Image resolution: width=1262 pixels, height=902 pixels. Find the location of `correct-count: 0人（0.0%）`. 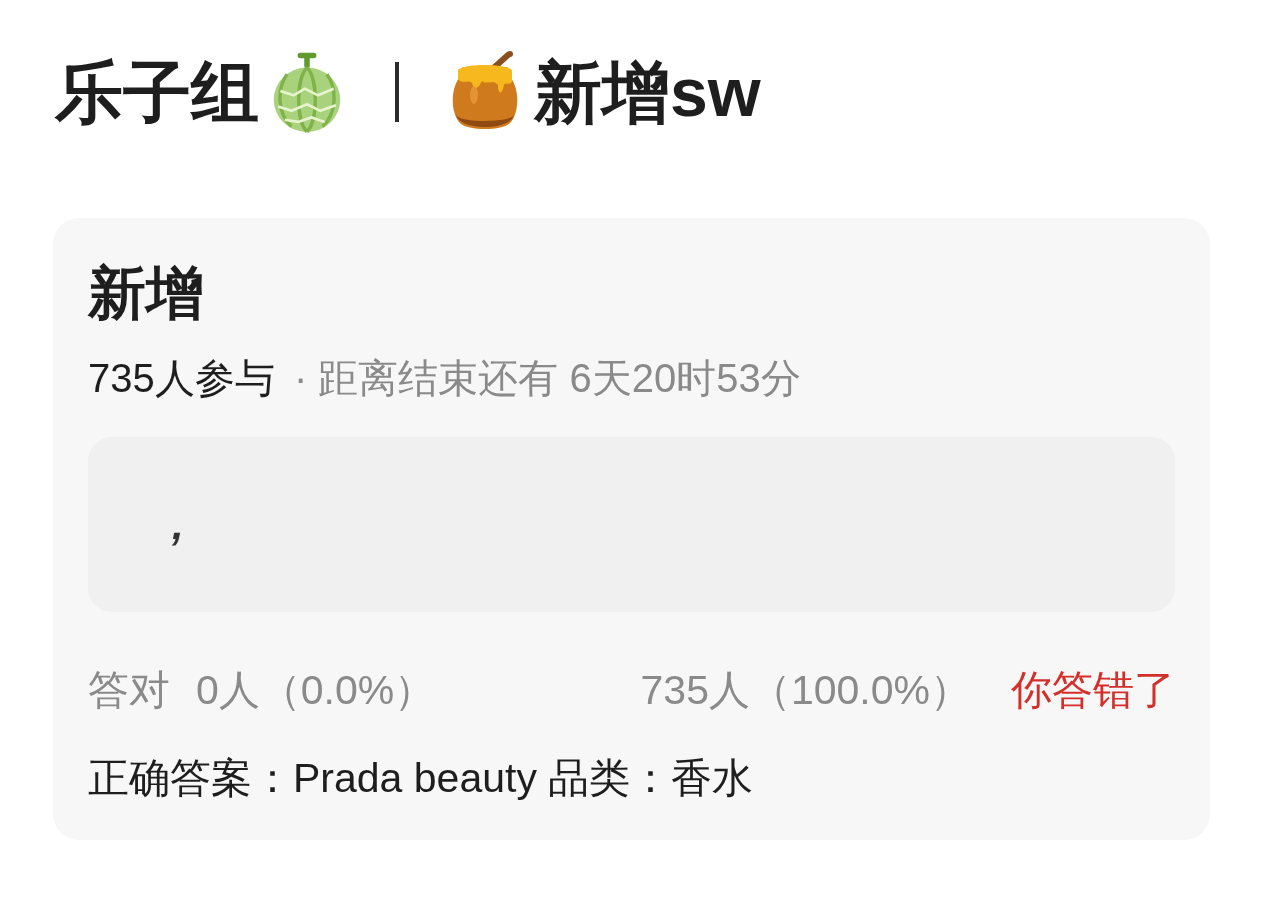

correct-count: 0人（0.0%） is located at coordinates (316, 690).